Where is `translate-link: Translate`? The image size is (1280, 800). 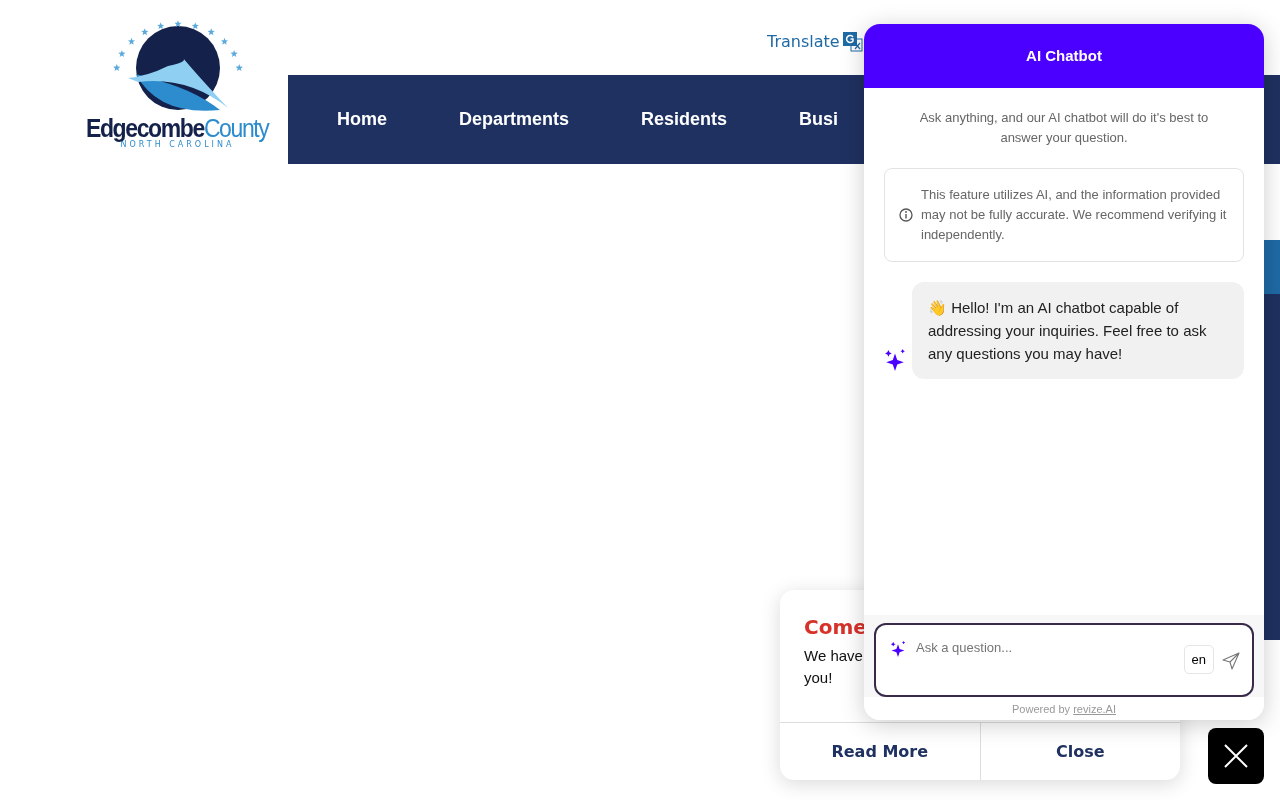 translate-link: Translate is located at coordinates (815, 42).